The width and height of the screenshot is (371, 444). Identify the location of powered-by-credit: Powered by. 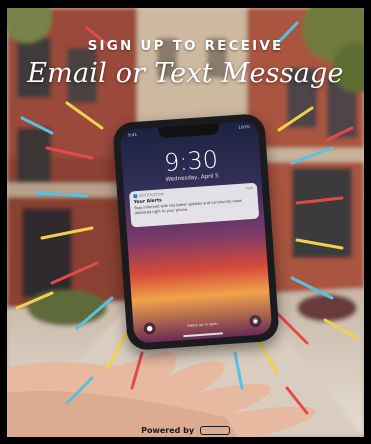
(185, 430).